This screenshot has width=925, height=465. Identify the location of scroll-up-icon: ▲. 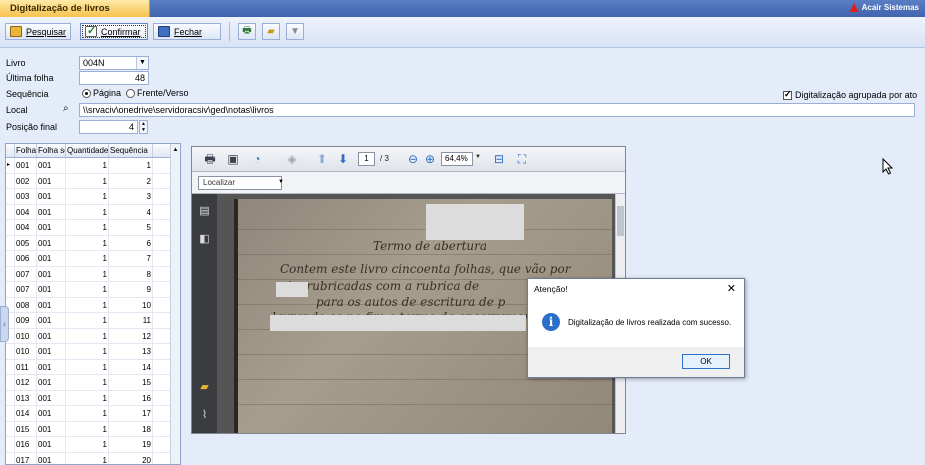
(175, 150).